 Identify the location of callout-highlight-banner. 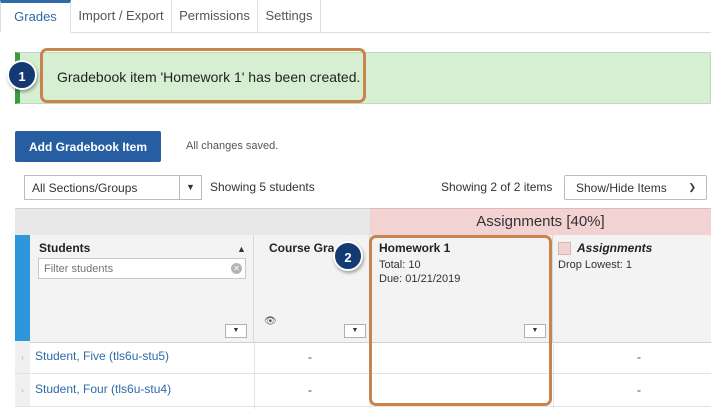
(203, 75).